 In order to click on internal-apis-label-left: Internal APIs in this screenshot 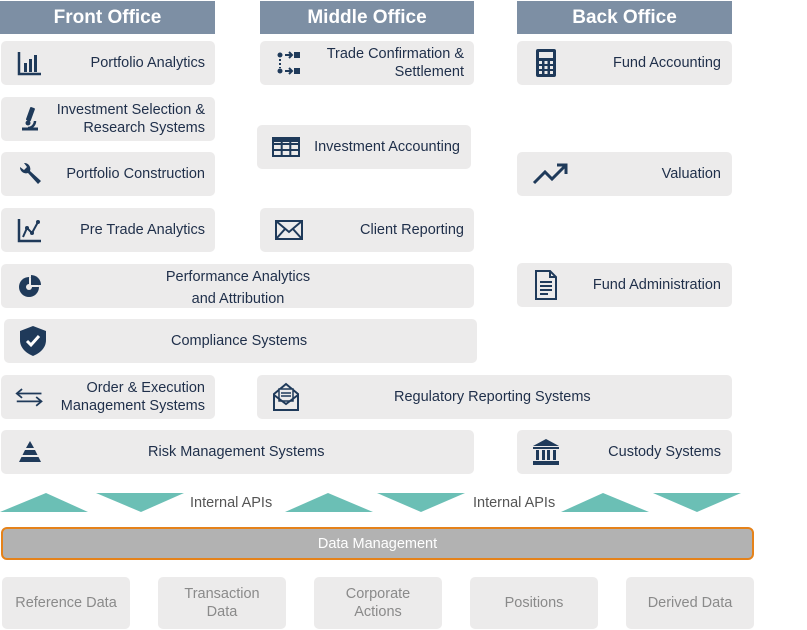, I will do `click(231, 503)`.